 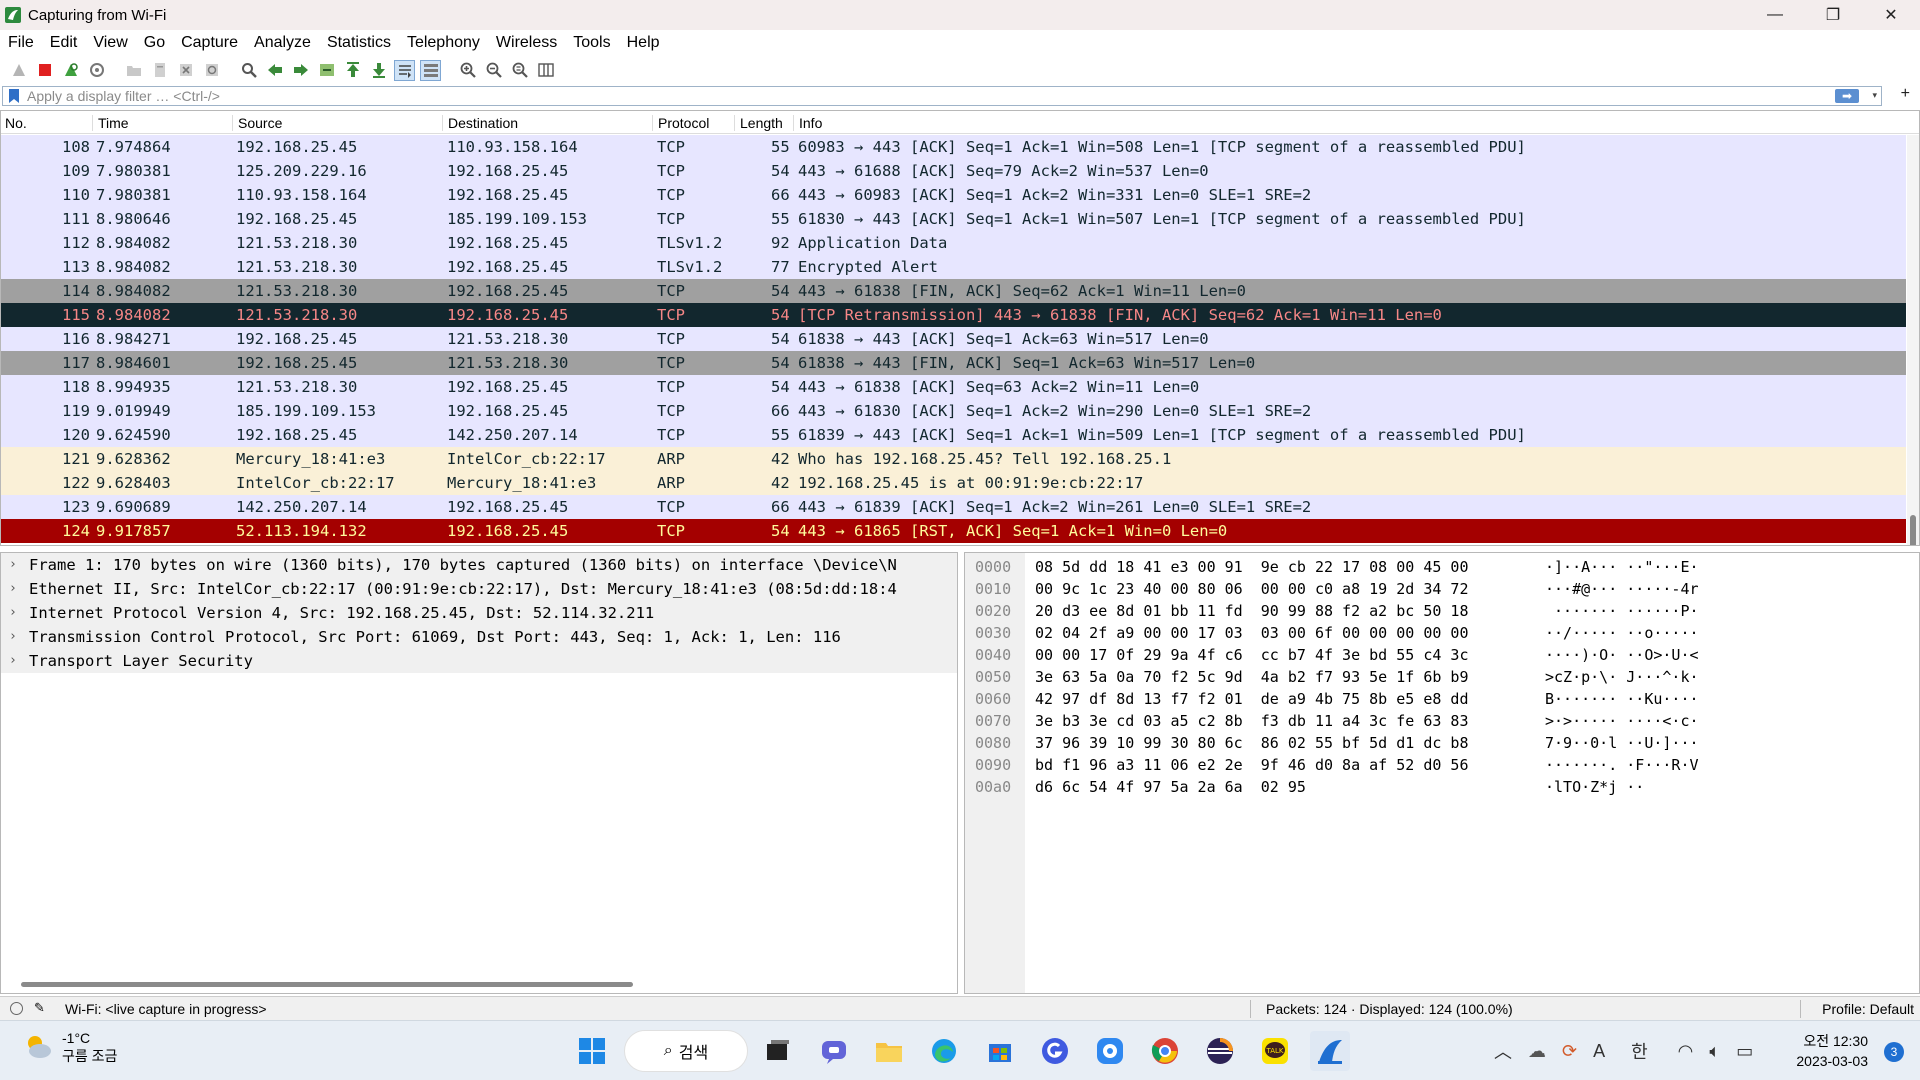 I want to click on close-button: ✕, so click(x=1891, y=15).